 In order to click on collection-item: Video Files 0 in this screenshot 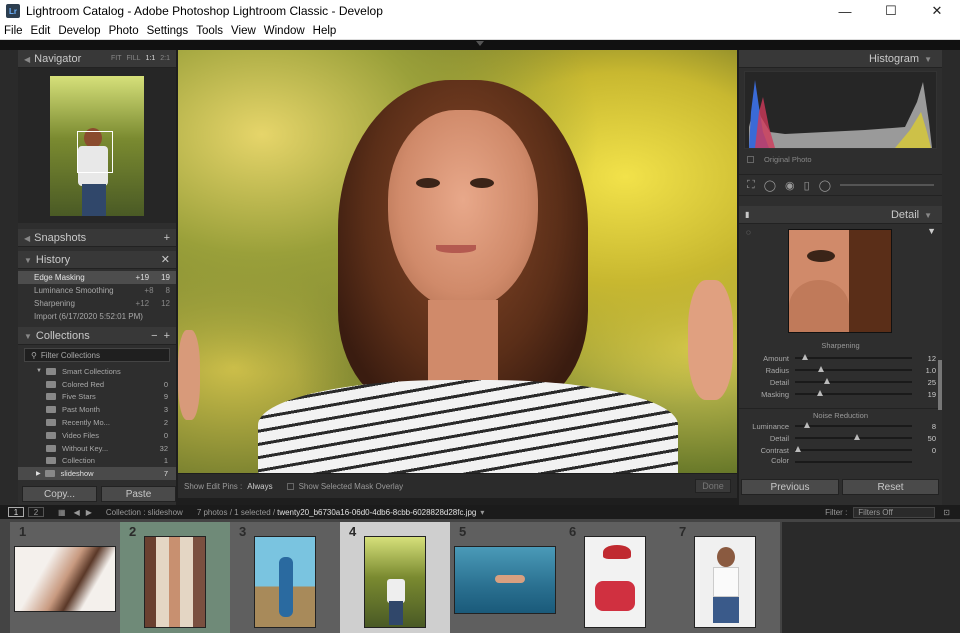, I will do `click(97, 435)`.